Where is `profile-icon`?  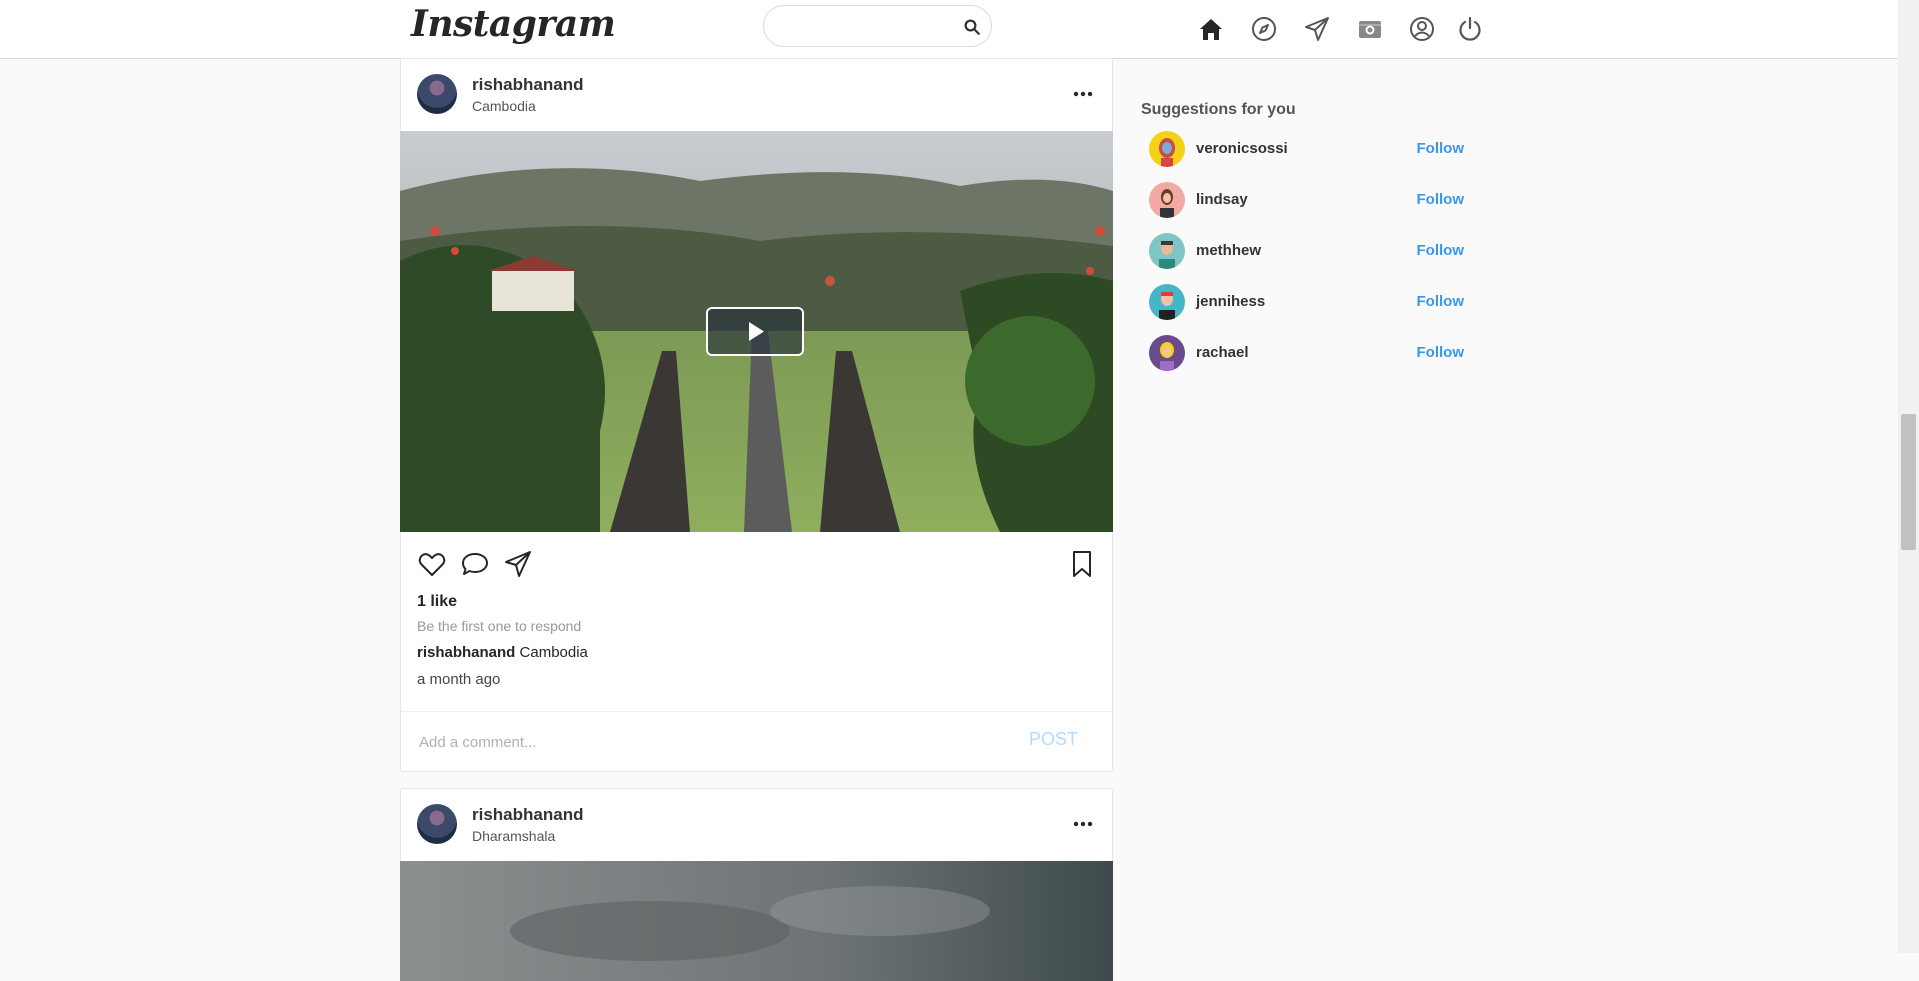
profile-icon is located at coordinates (1422, 29).